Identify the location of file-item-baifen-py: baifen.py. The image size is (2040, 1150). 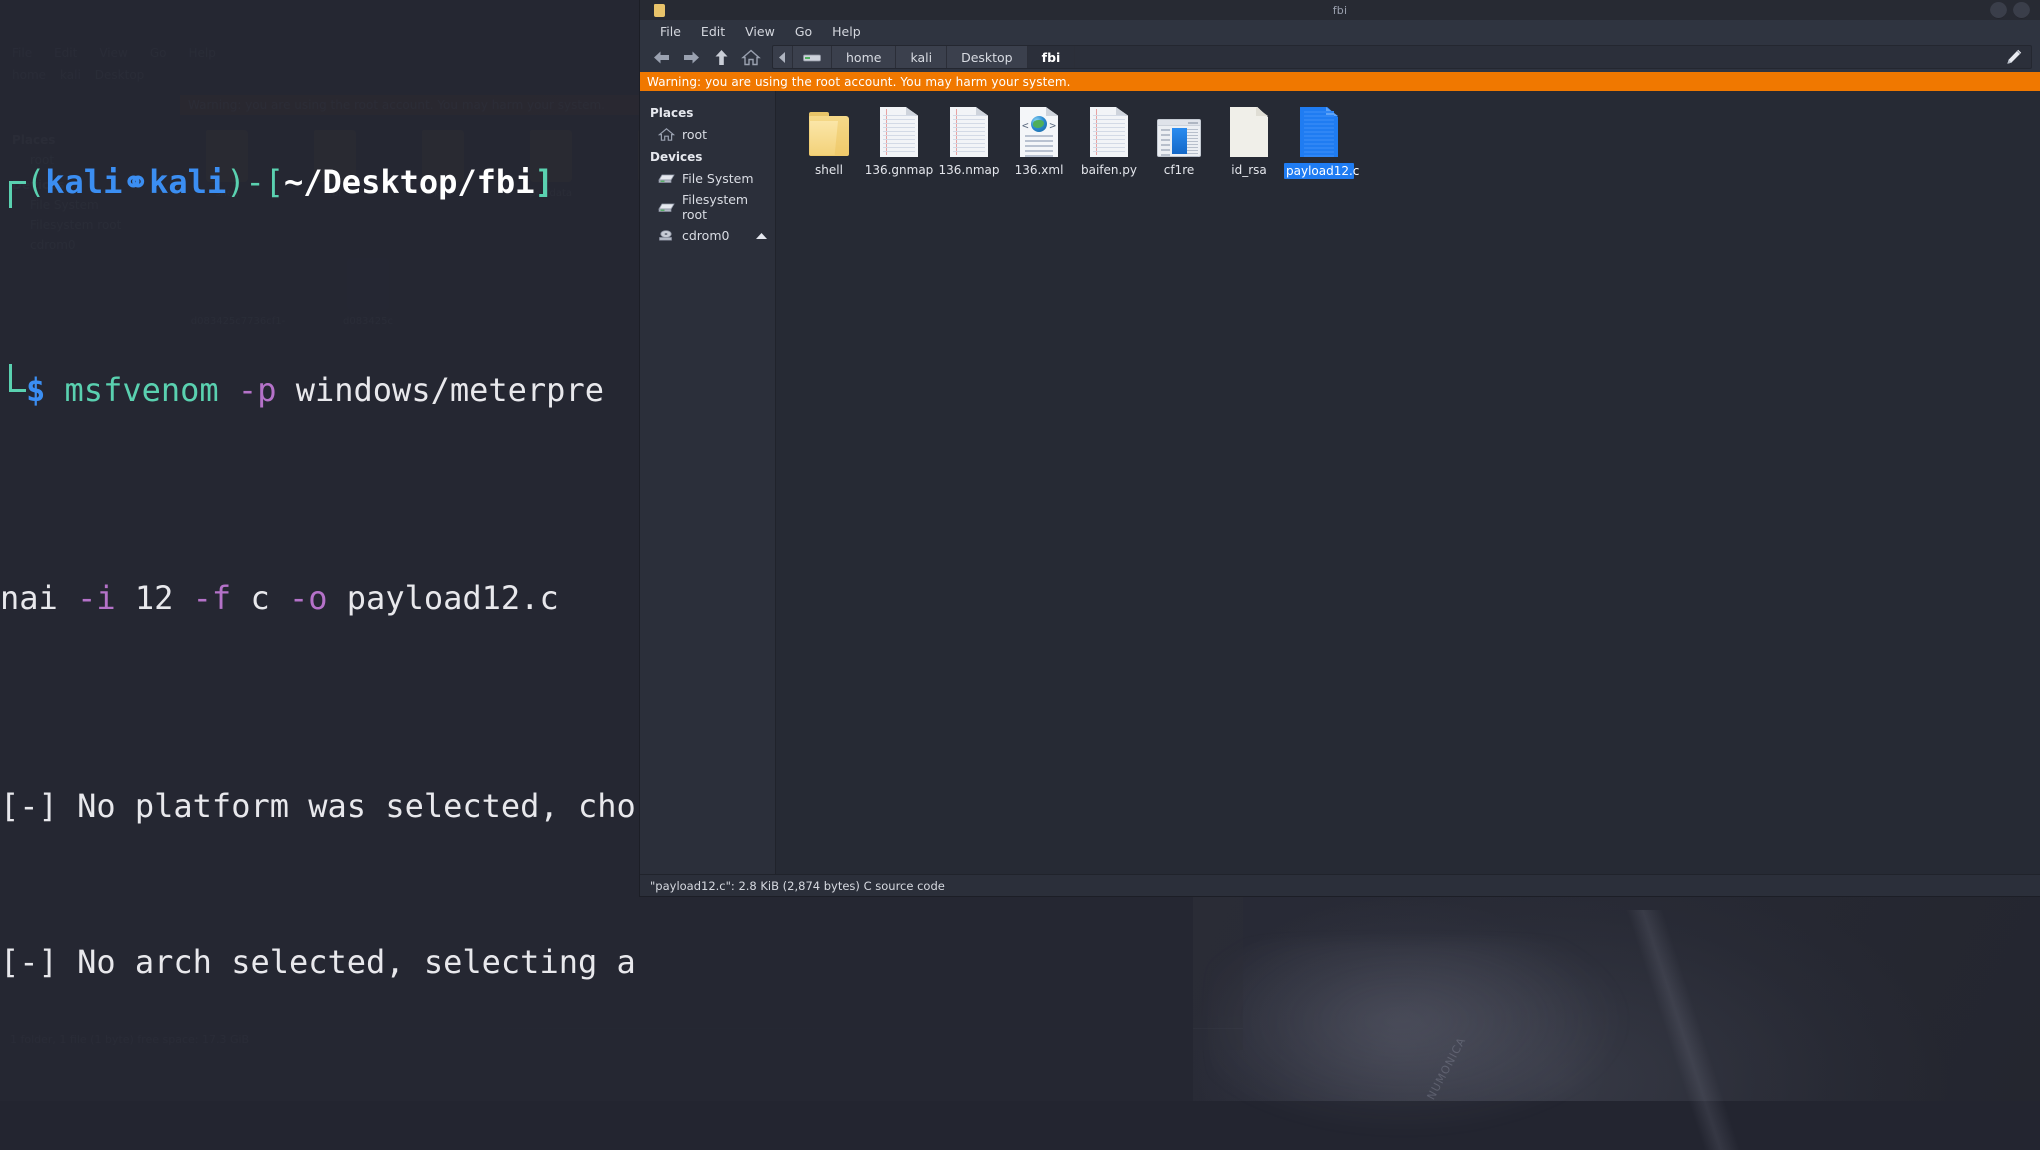
(1109, 142).